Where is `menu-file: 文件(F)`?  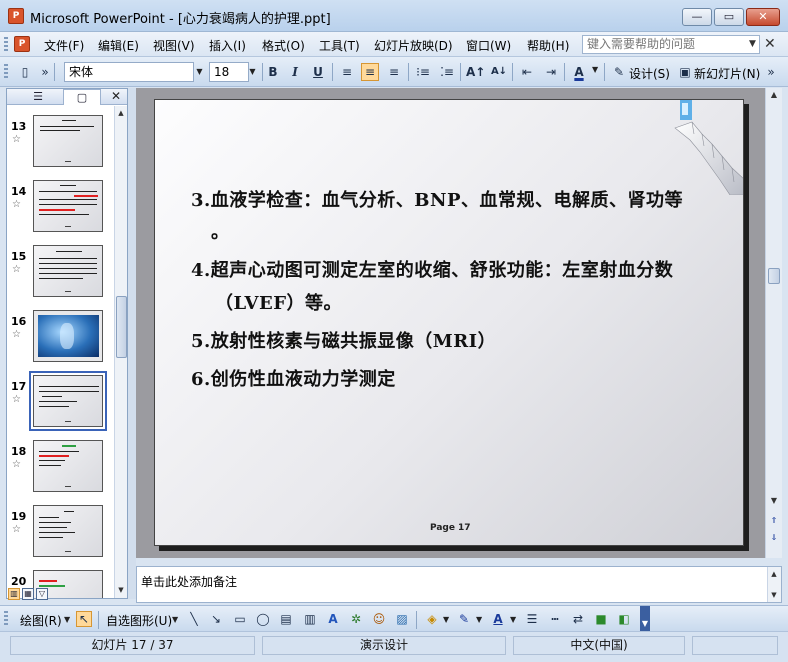 menu-file: 文件(F) is located at coordinates (64, 45).